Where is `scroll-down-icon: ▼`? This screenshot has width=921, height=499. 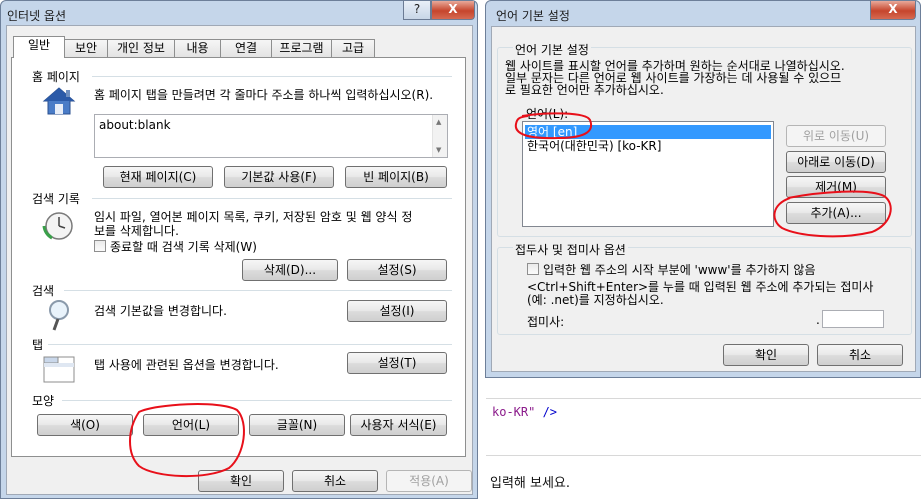 scroll-down-icon: ▼ is located at coordinates (438, 150).